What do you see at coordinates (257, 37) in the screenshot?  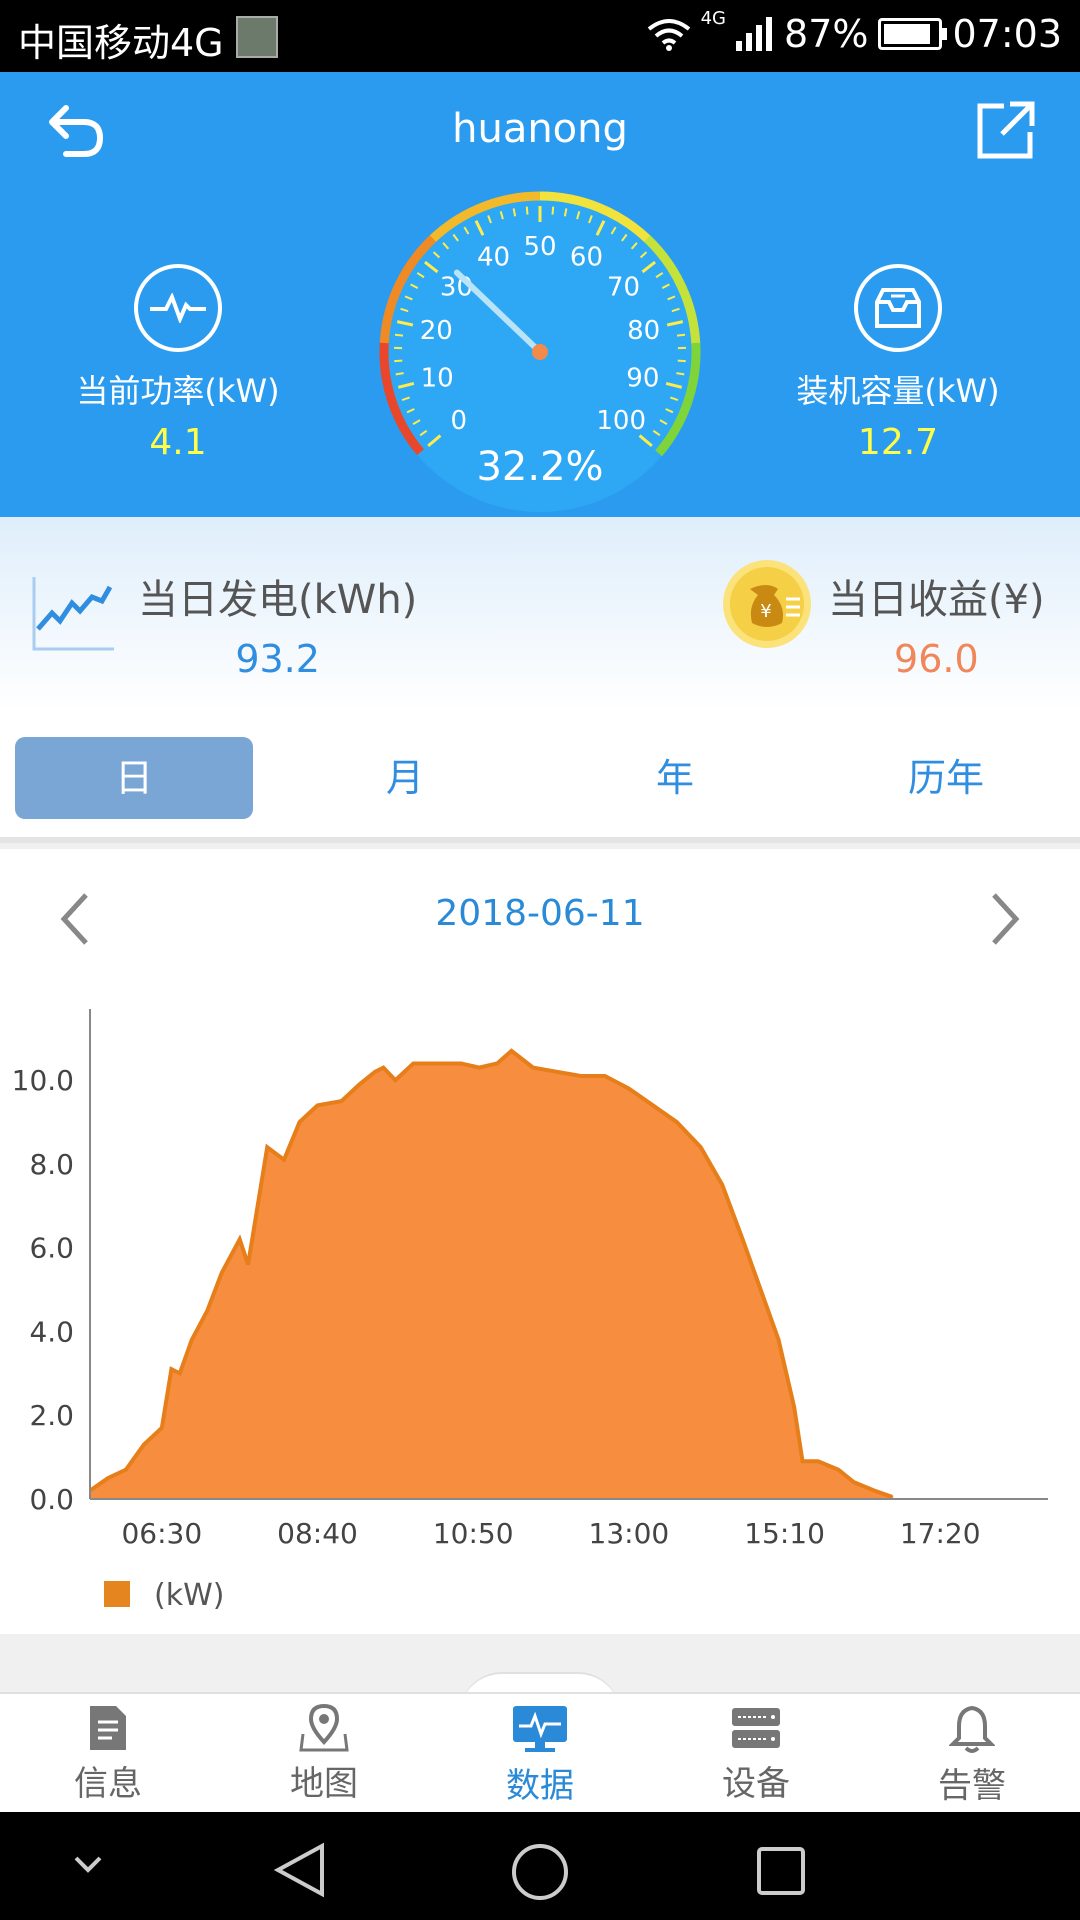 I see `notification-thumbnail-icon` at bounding box center [257, 37].